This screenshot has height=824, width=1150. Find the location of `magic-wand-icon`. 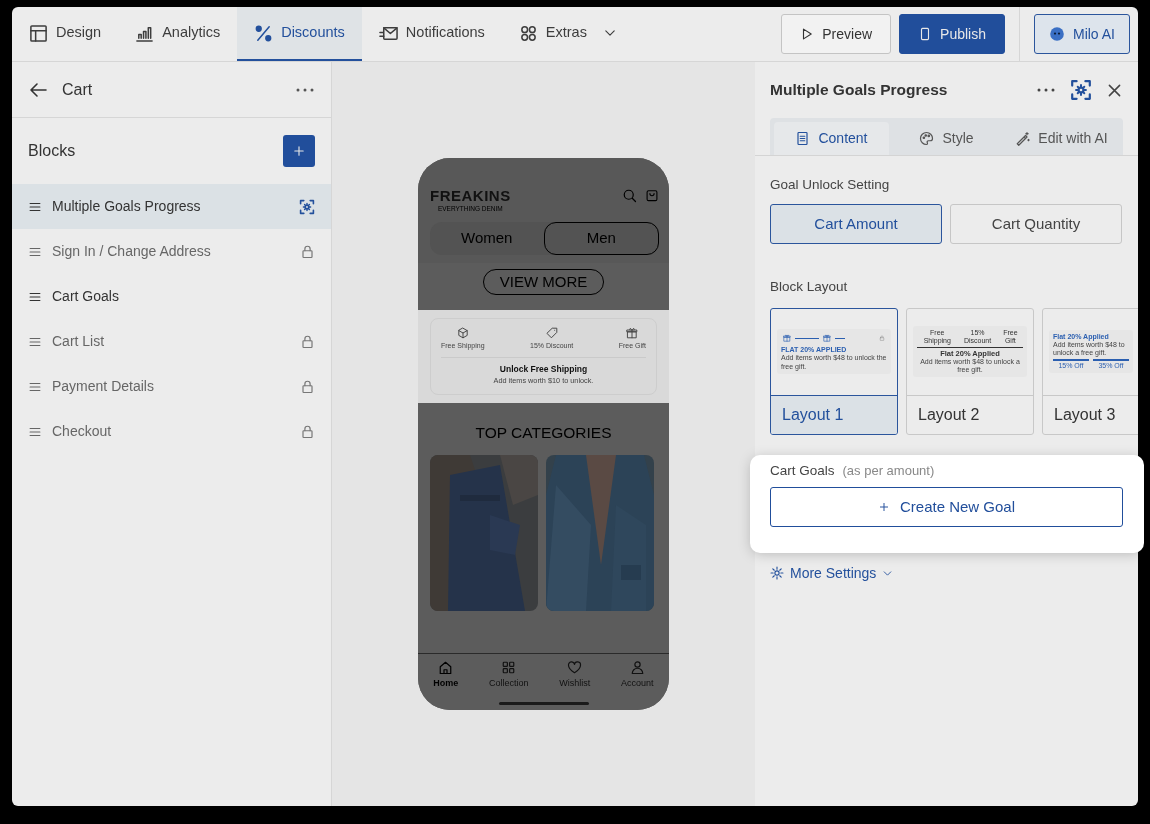

magic-wand-icon is located at coordinates (1023, 138).